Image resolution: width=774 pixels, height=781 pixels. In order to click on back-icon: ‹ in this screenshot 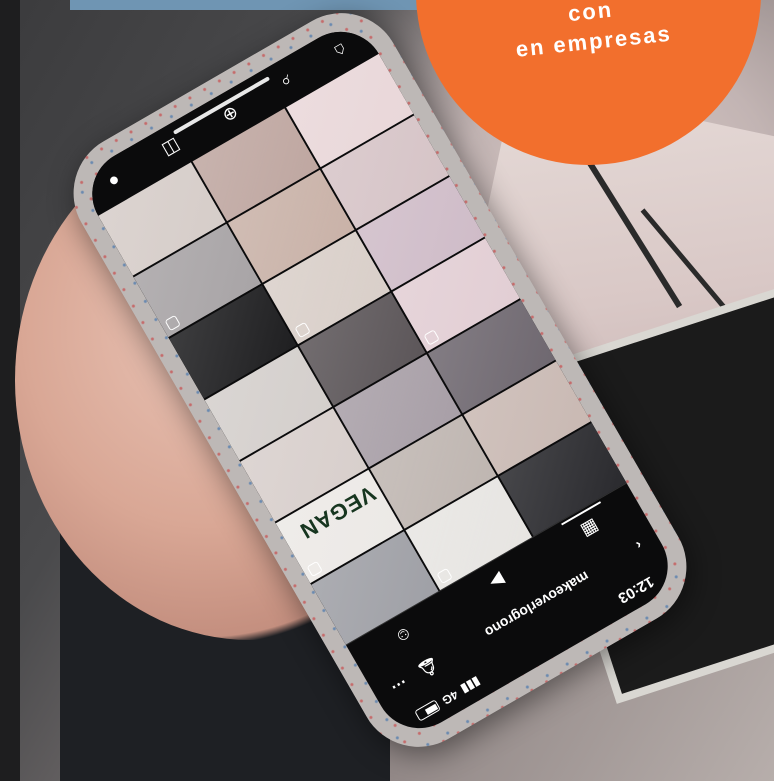, I will do `click(639, 545)`.